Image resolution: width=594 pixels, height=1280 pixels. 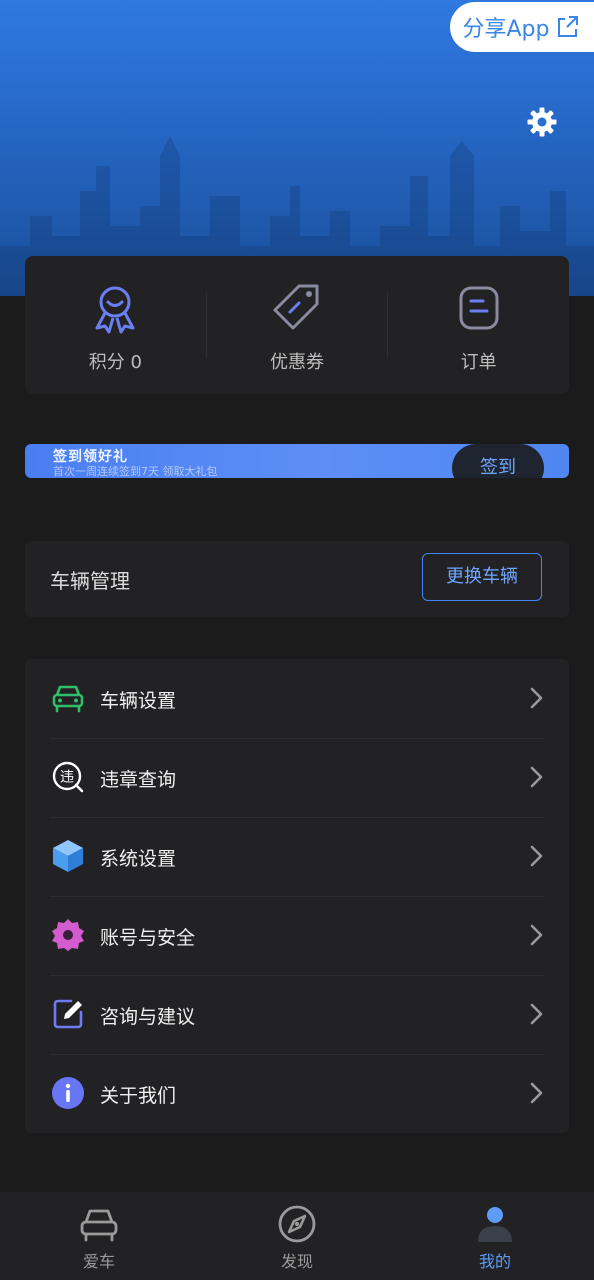 What do you see at coordinates (297, 461) in the screenshot?
I see `checkin-banner: 签到领好礼 首次一周连续签到7天 领取大礼包 签到` at bounding box center [297, 461].